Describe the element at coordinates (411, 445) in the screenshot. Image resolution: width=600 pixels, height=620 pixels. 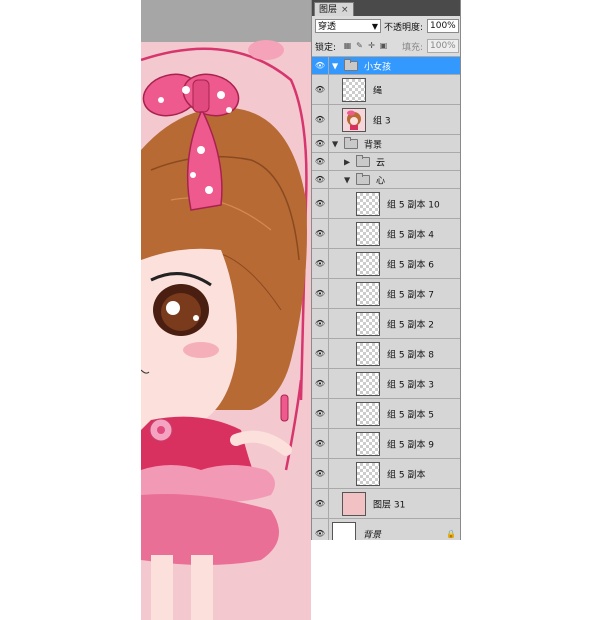
I see `layer-name: 组 5 副本 9` at that location.